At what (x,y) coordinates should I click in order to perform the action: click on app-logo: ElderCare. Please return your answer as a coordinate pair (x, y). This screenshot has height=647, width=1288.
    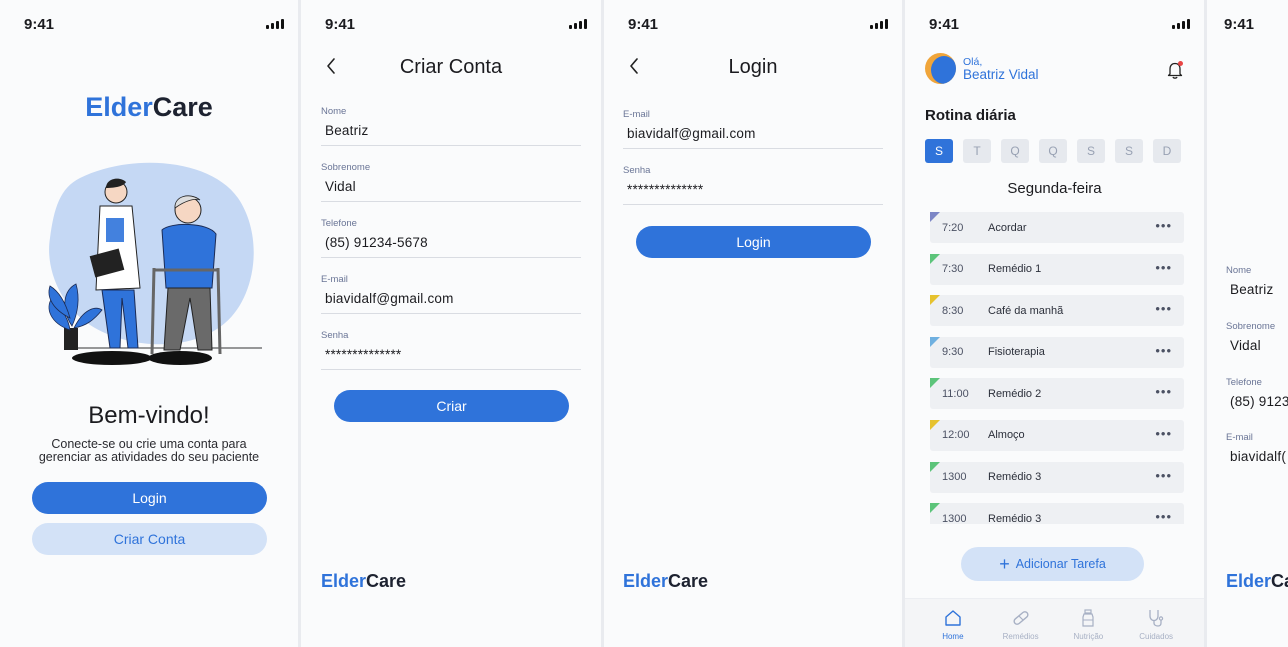
    Looking at the image, I should click on (149, 107).